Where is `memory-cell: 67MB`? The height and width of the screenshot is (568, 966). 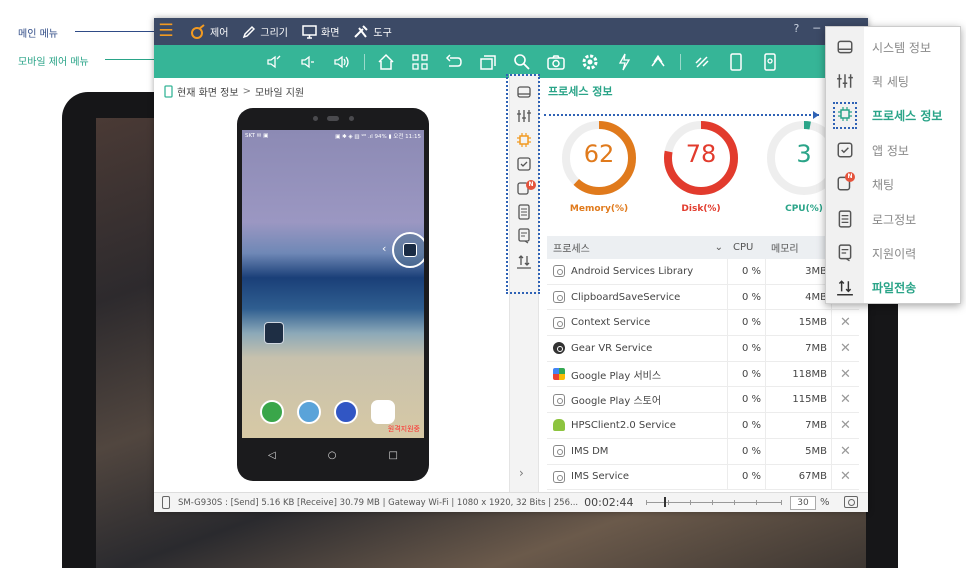
memory-cell: 67MB is located at coordinates (798, 477).